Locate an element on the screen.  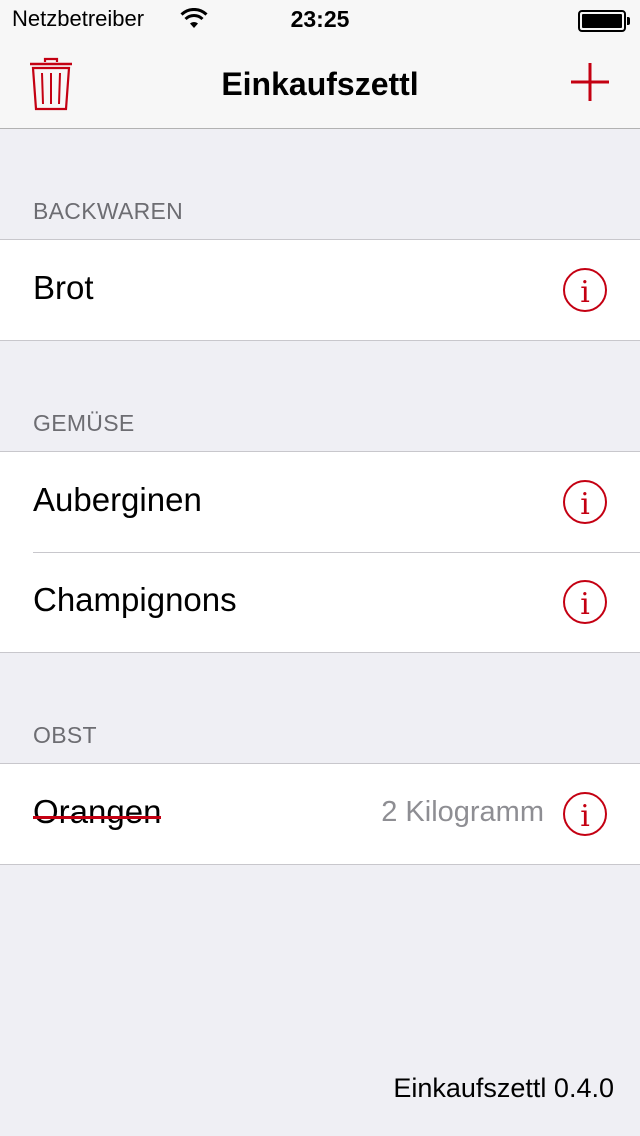
battery-icon is located at coordinates (604, 21).